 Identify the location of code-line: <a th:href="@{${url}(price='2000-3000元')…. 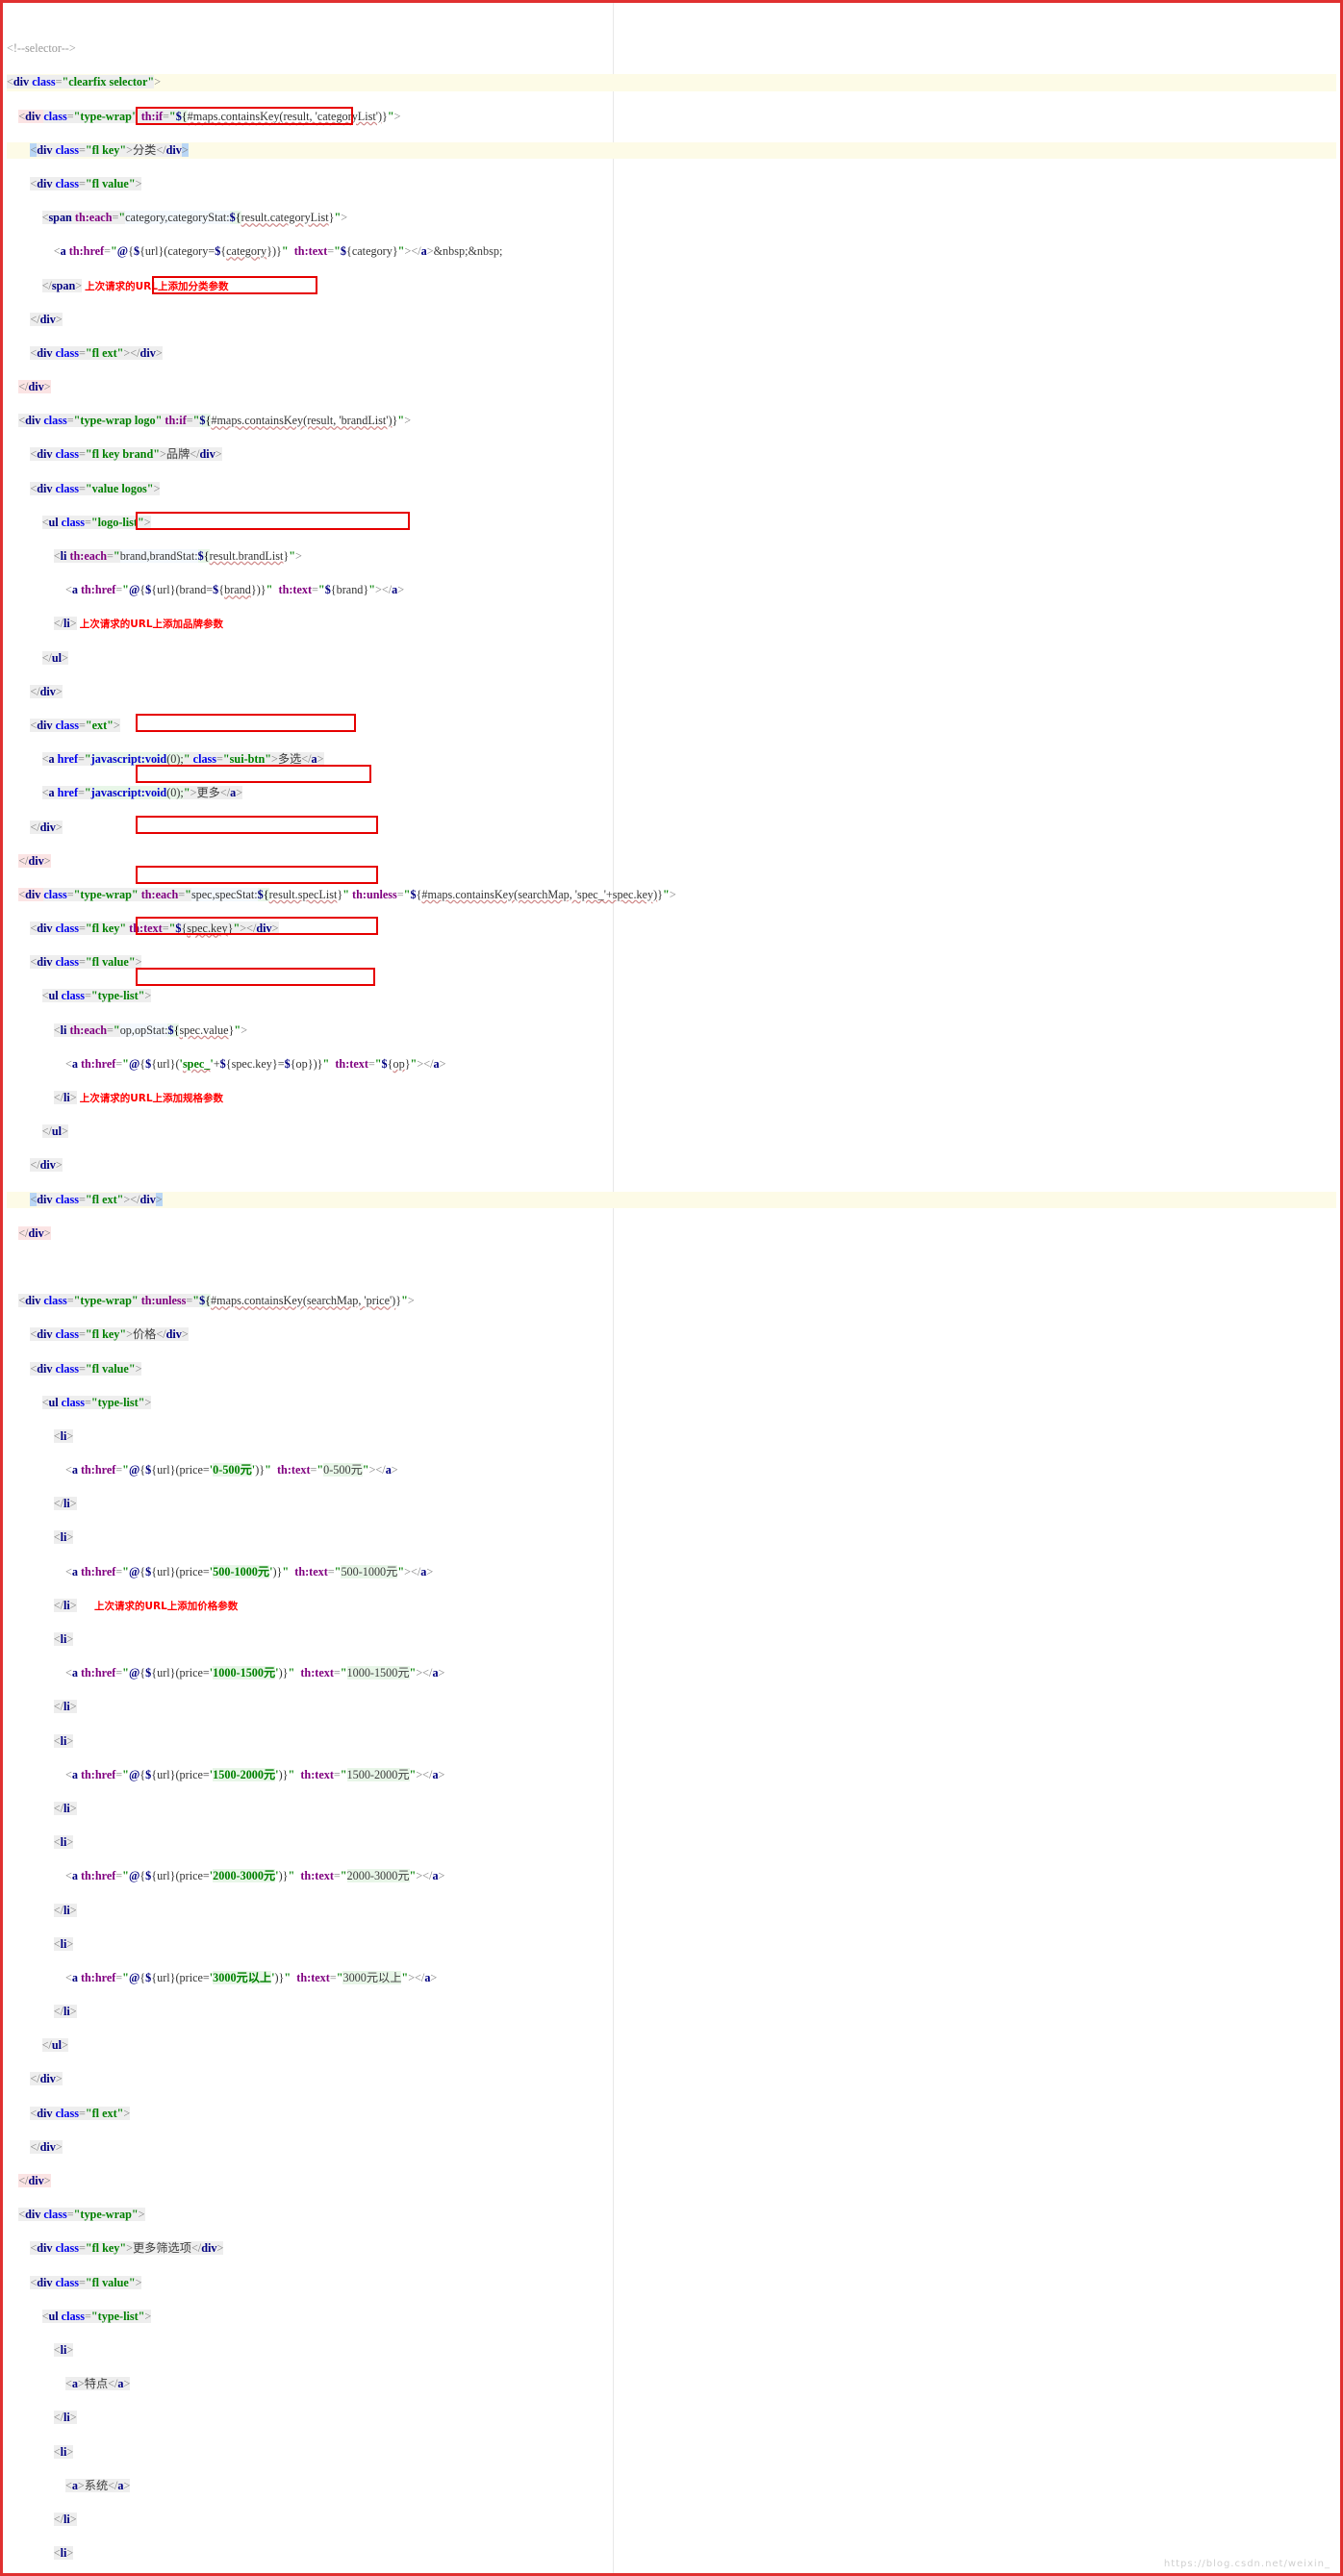
(255, 1876).